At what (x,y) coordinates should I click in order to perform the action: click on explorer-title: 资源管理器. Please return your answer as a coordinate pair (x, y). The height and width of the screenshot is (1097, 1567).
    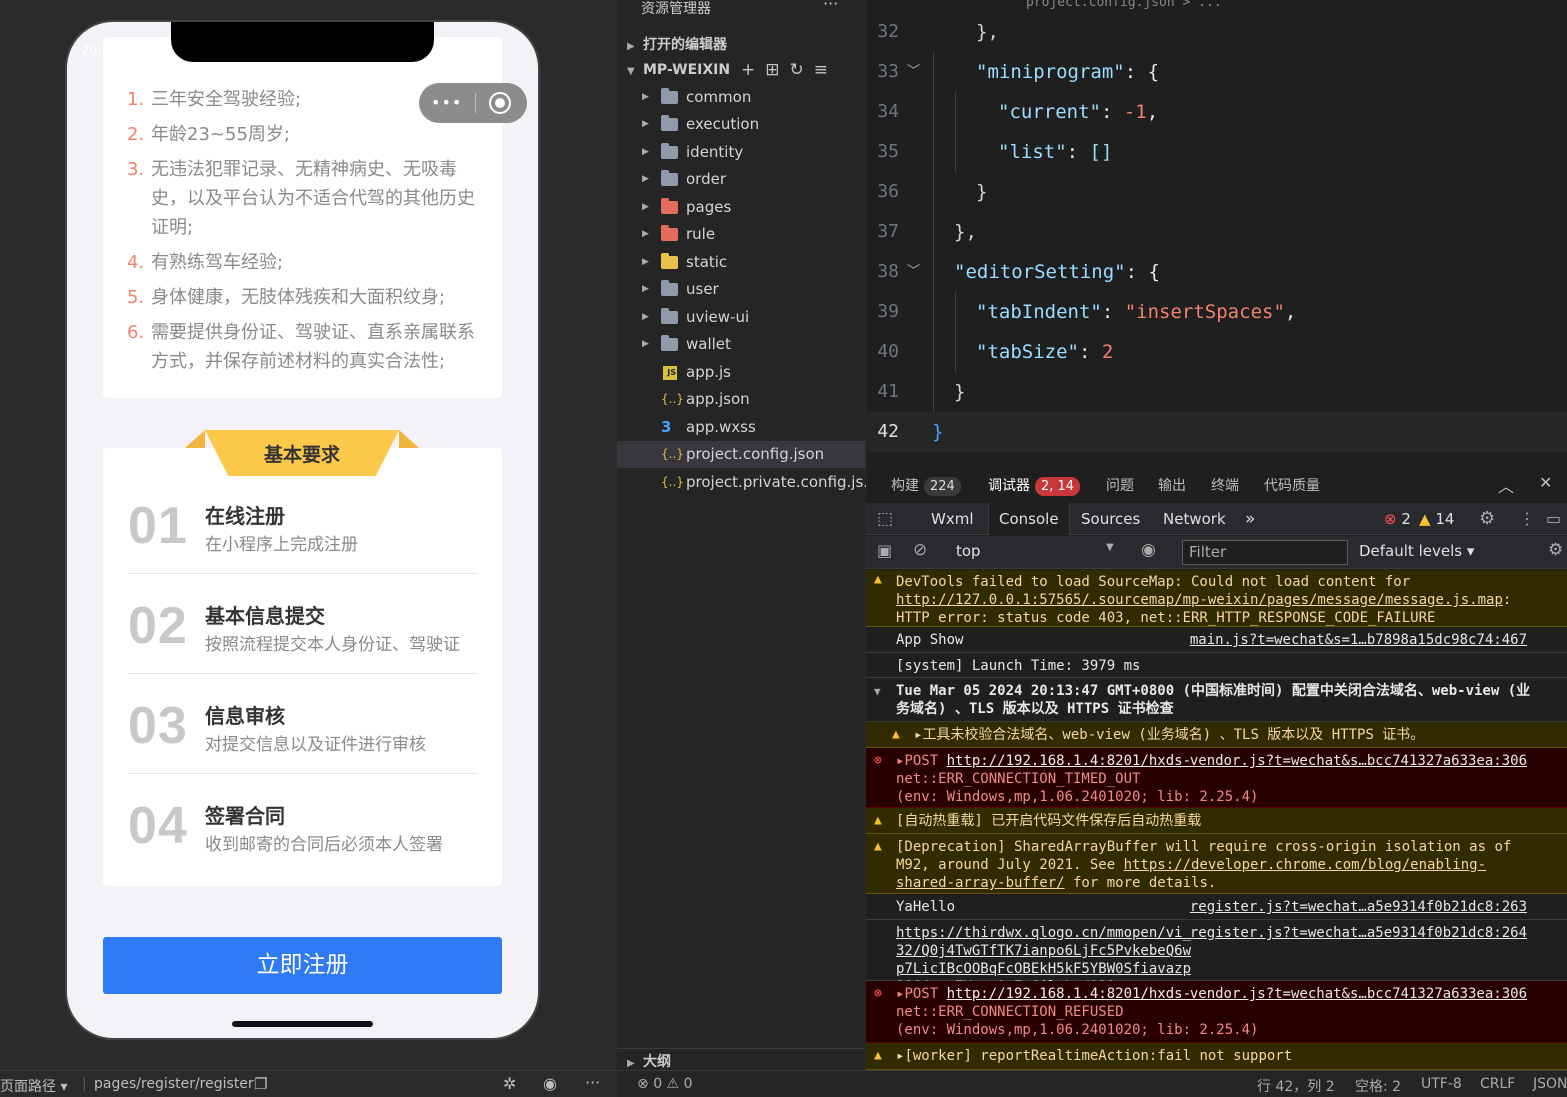
    Looking at the image, I should click on (676, 9).